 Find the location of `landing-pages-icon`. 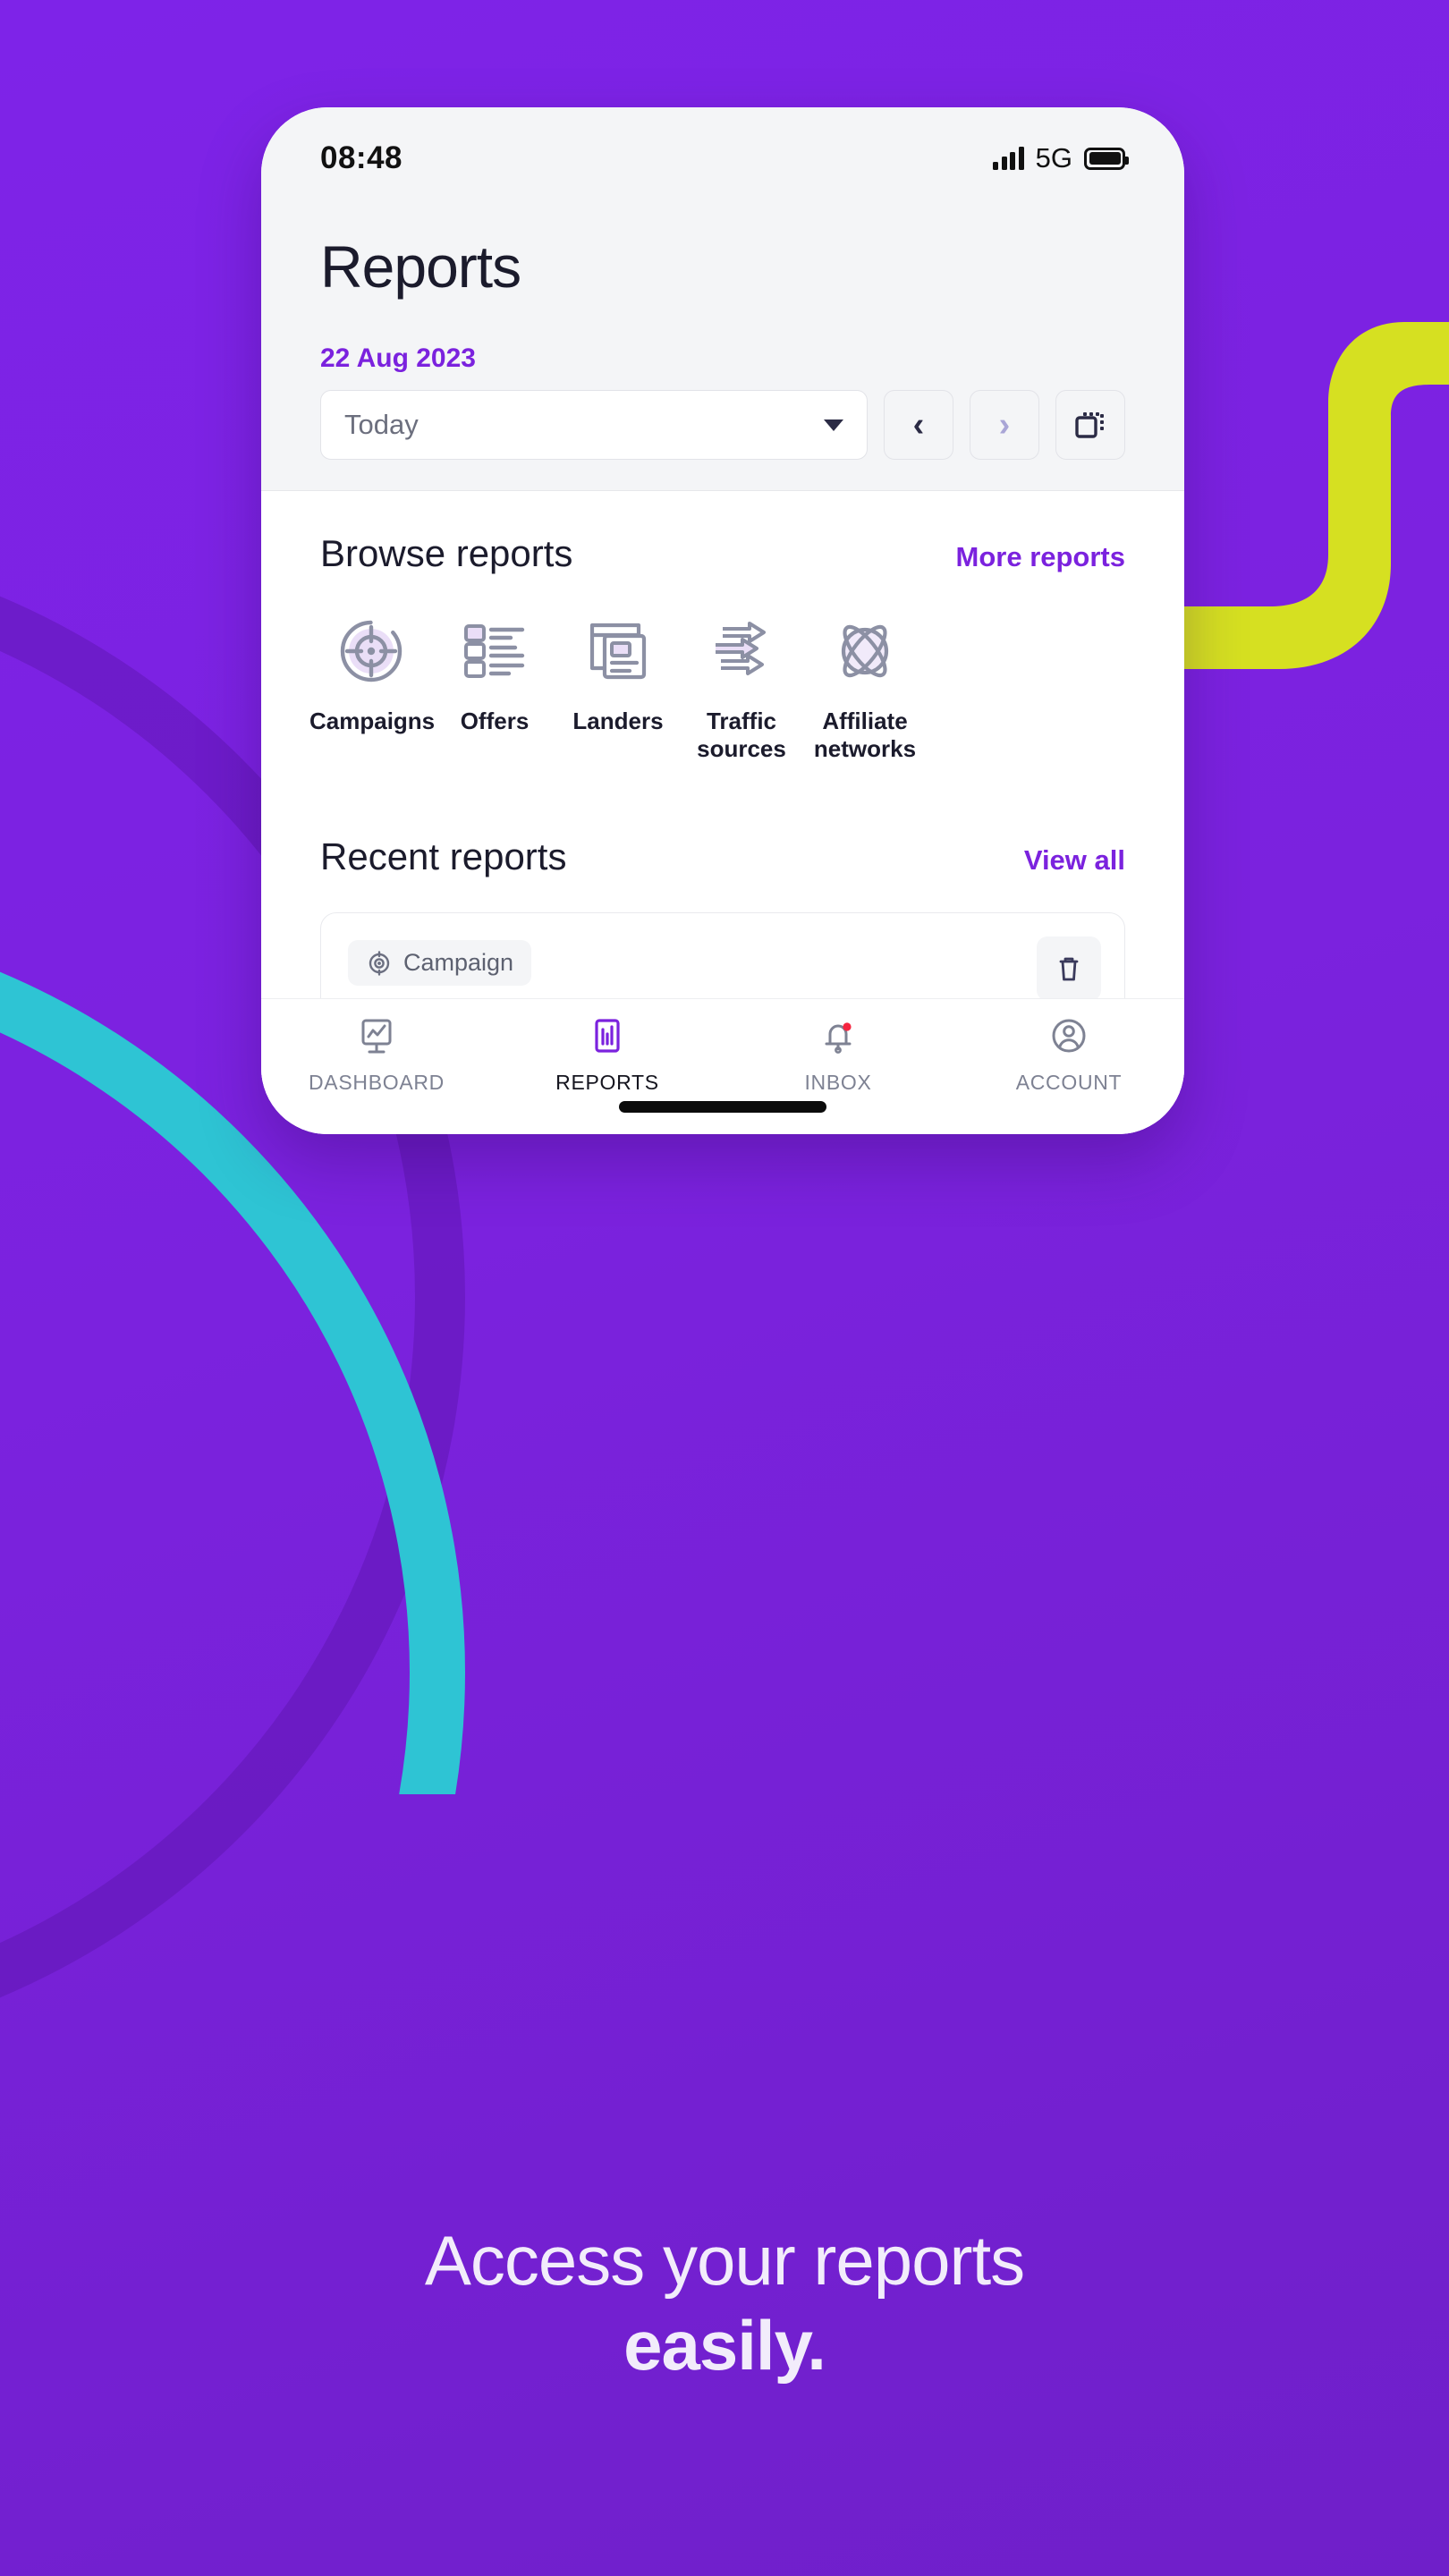

landing-pages-icon is located at coordinates (618, 651).